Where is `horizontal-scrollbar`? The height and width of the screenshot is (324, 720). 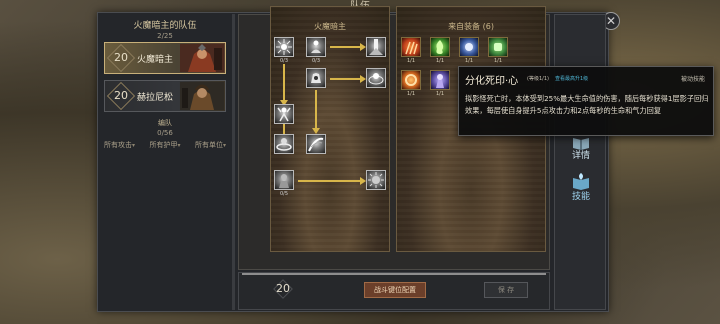 horizontal-scrollbar is located at coordinates (394, 274).